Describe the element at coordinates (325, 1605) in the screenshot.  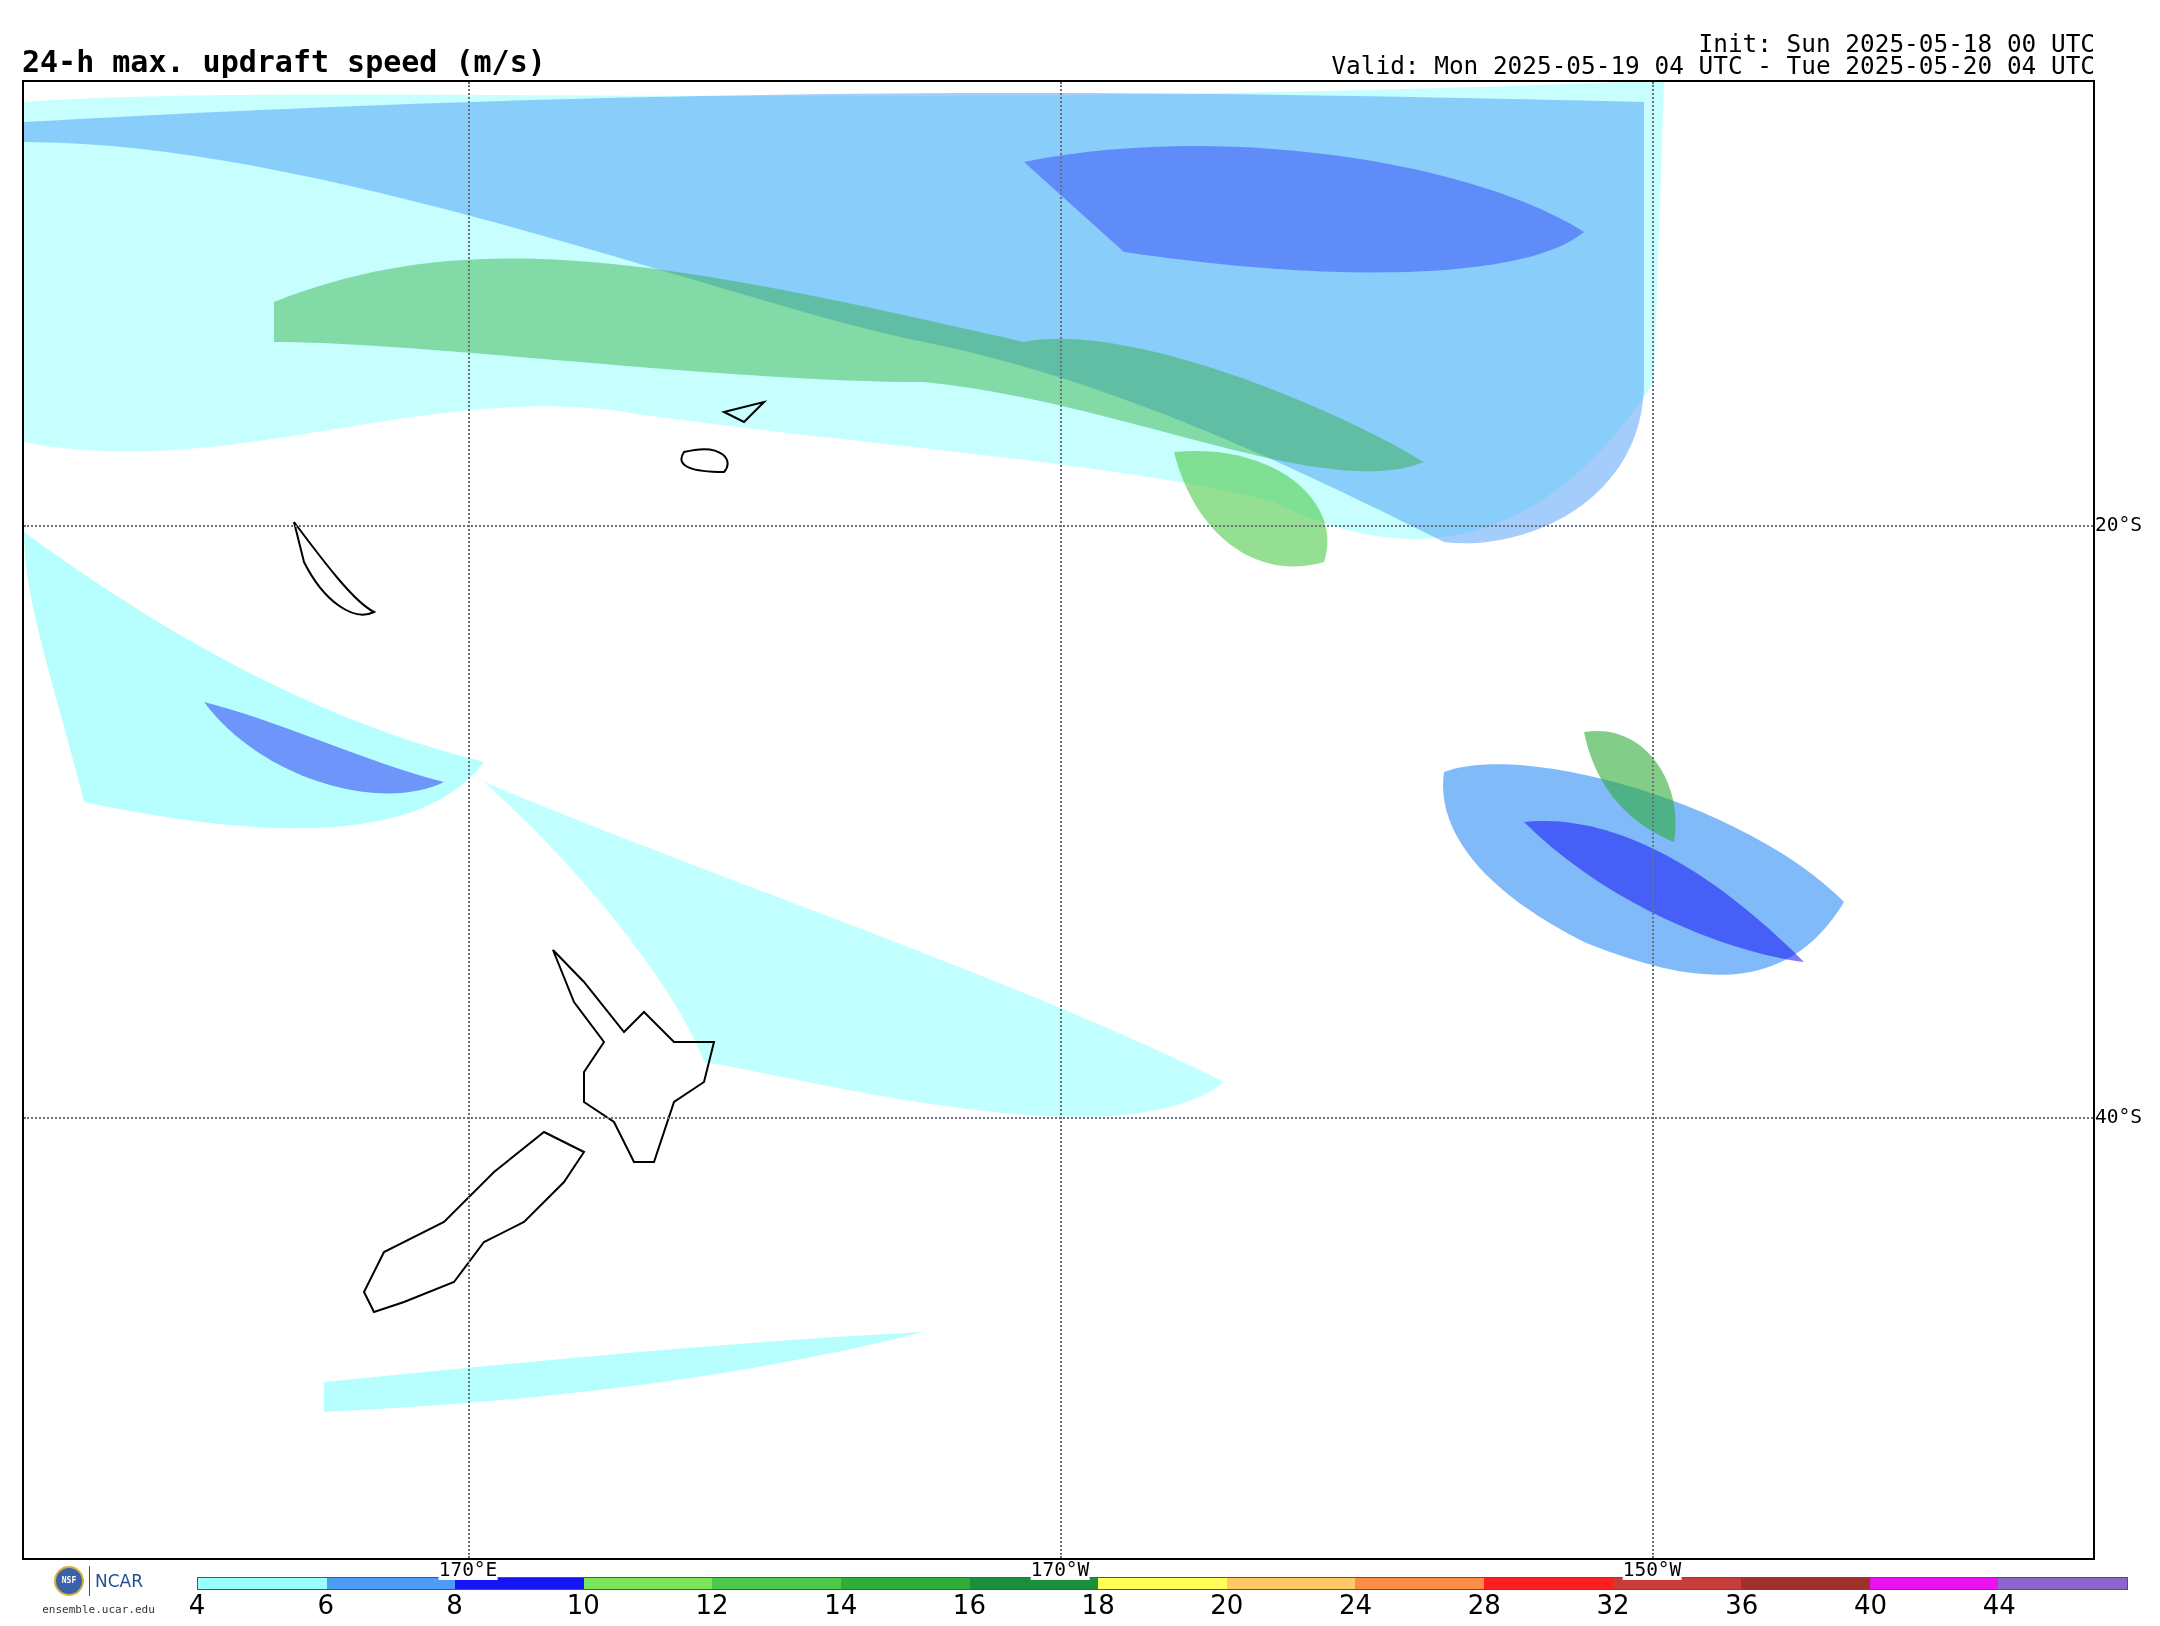
I see `legend-tick-label: 6` at that location.